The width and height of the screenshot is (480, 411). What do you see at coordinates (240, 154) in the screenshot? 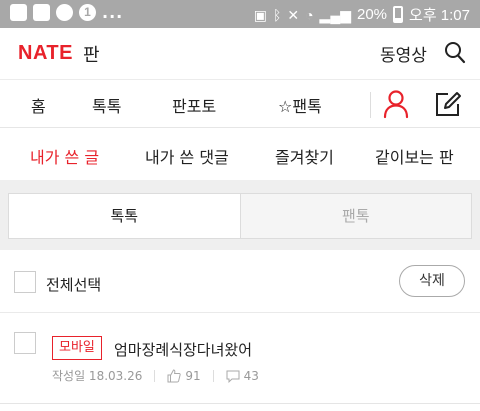
I see `sub-nav: 내가 쓴 글 내가 쓴 댓글 즐겨찾기 같이보는 판` at bounding box center [240, 154].